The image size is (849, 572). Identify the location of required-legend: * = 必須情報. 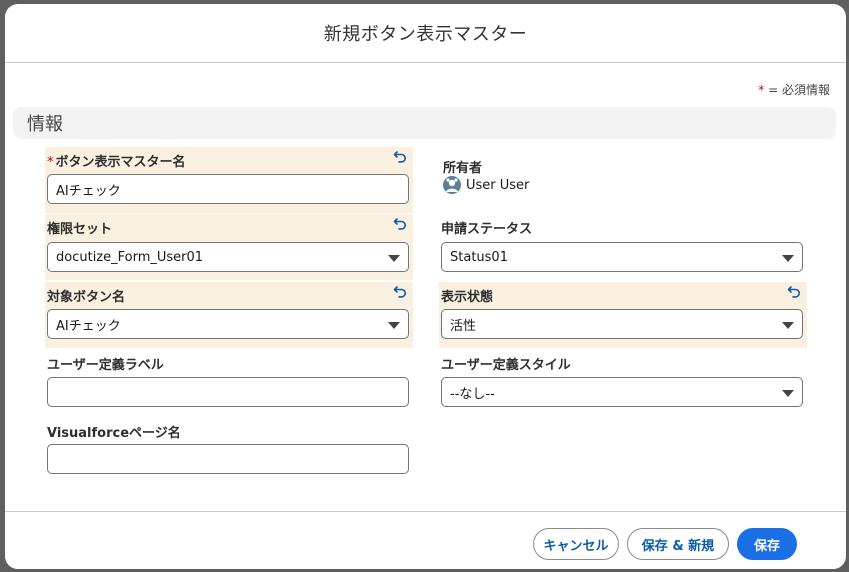
(794, 89).